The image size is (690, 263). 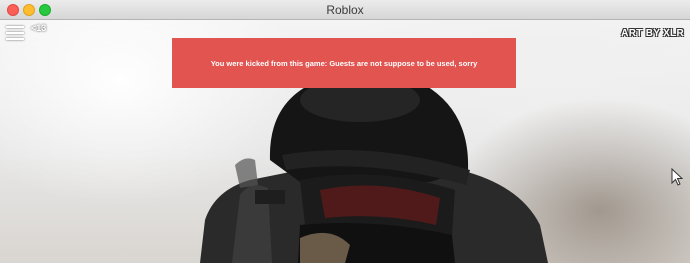 What do you see at coordinates (39, 28) in the screenshot?
I see `age-badge: <13` at bounding box center [39, 28].